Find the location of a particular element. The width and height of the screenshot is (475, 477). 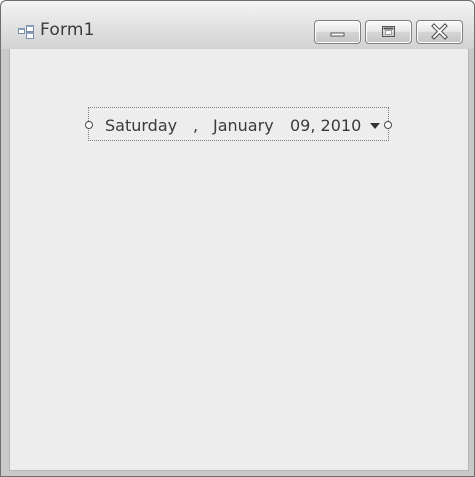

date-time-picker: Saturday , January 09, 2010 is located at coordinates (238, 124).